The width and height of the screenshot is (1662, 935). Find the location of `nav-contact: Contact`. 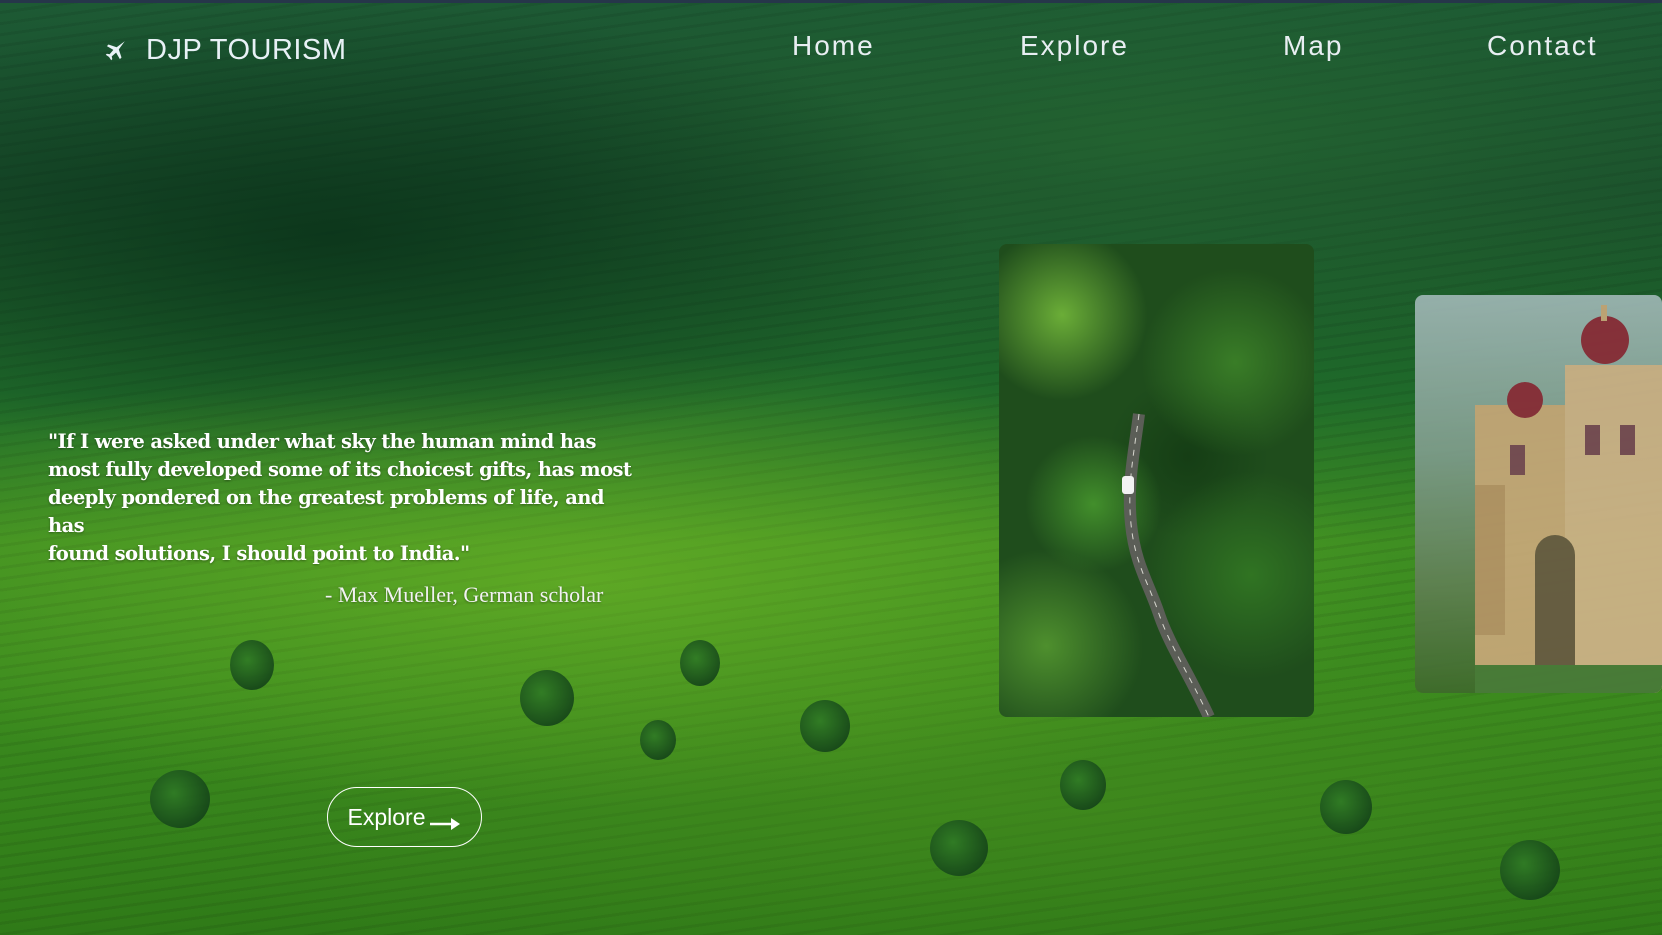

nav-contact: Contact is located at coordinates (1542, 46).